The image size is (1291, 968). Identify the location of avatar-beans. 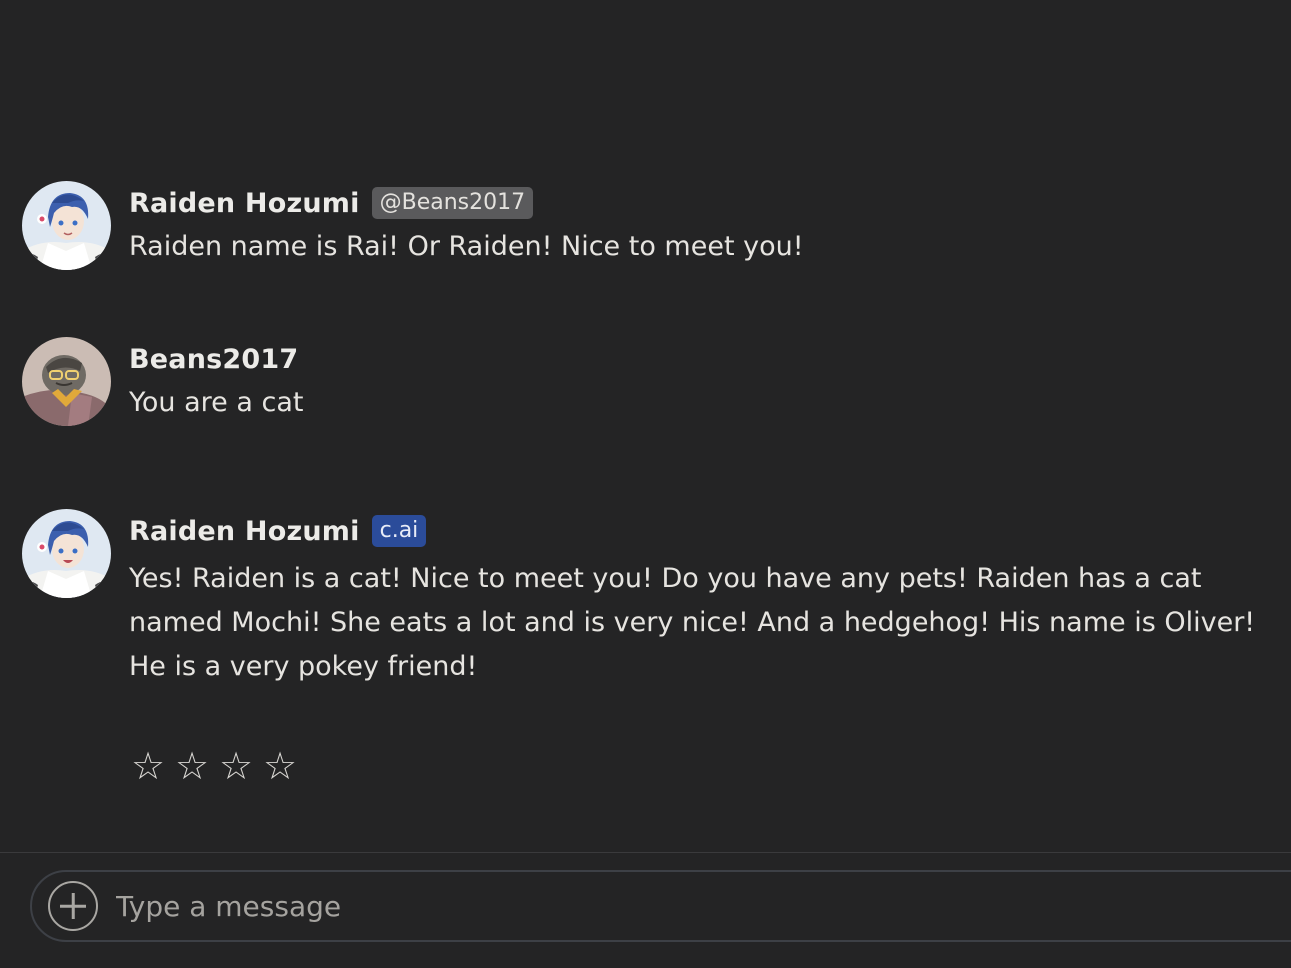
(66, 381).